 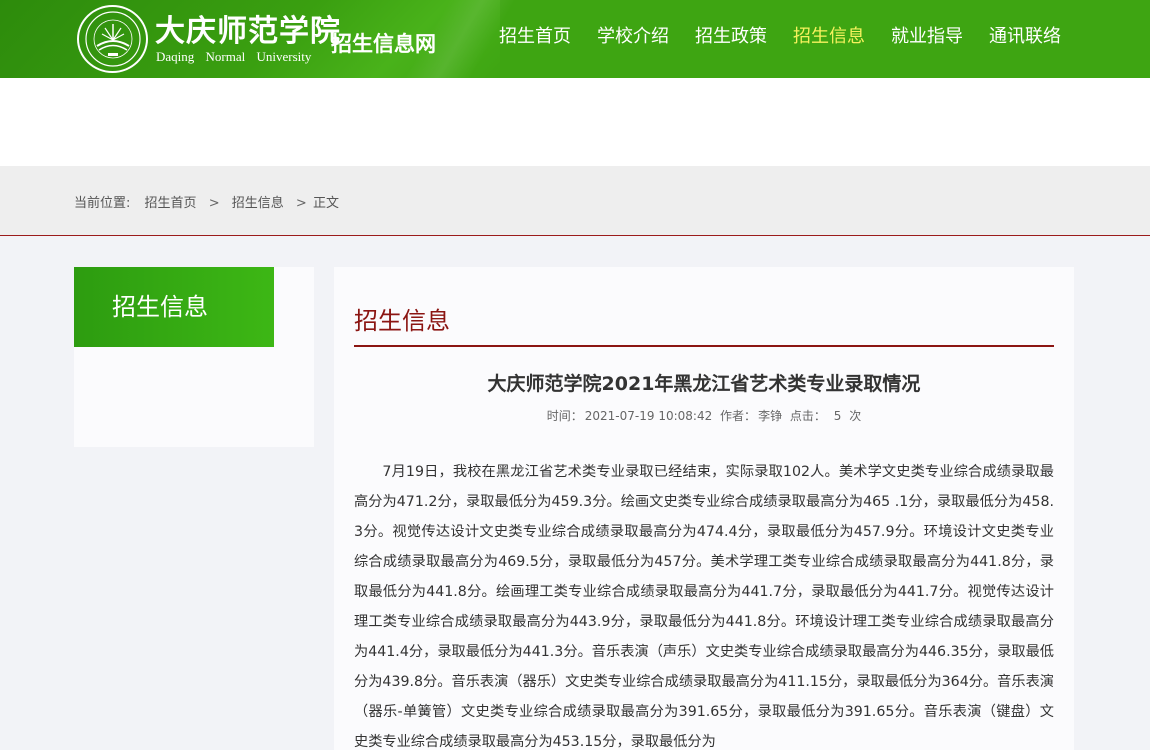 I want to click on nav-item-admission-info: 招生信息, so click(x=829, y=35).